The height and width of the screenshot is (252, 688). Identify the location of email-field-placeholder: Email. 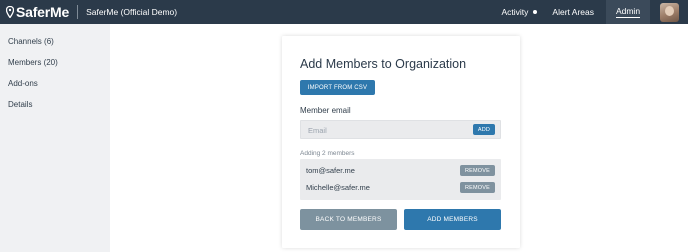
(317, 130).